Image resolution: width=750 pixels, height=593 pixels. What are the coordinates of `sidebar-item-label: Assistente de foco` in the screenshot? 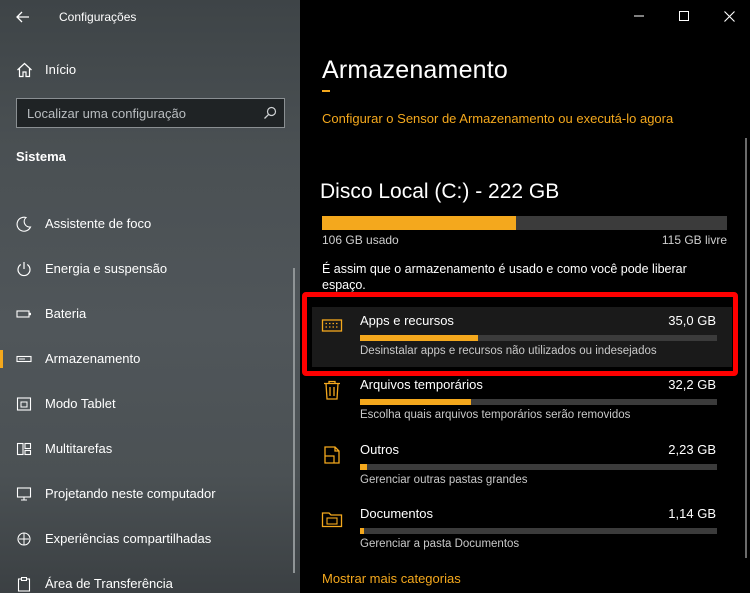 It's located at (98, 223).